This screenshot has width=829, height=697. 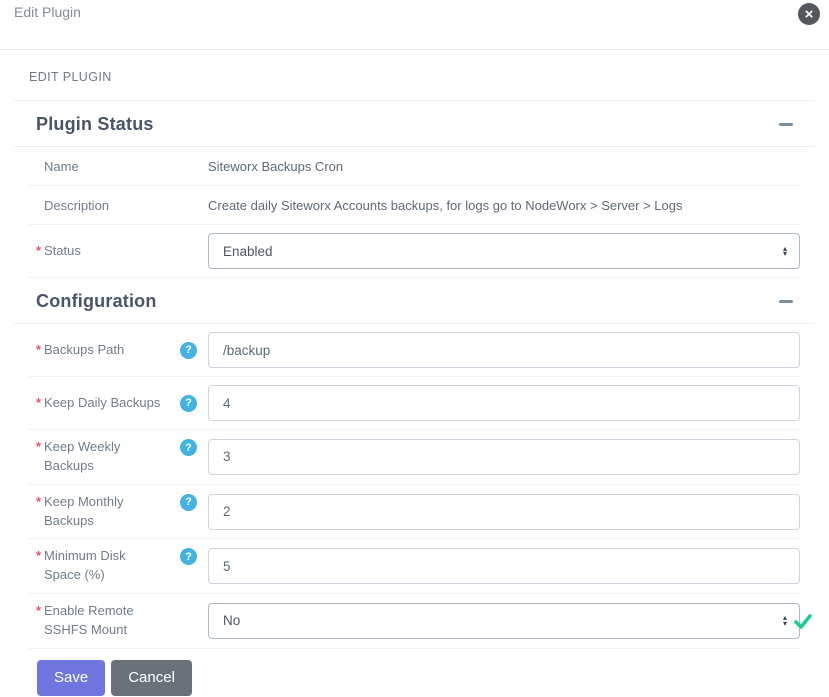 What do you see at coordinates (47, 12) in the screenshot?
I see `modal-title: Edit Plugin` at bounding box center [47, 12].